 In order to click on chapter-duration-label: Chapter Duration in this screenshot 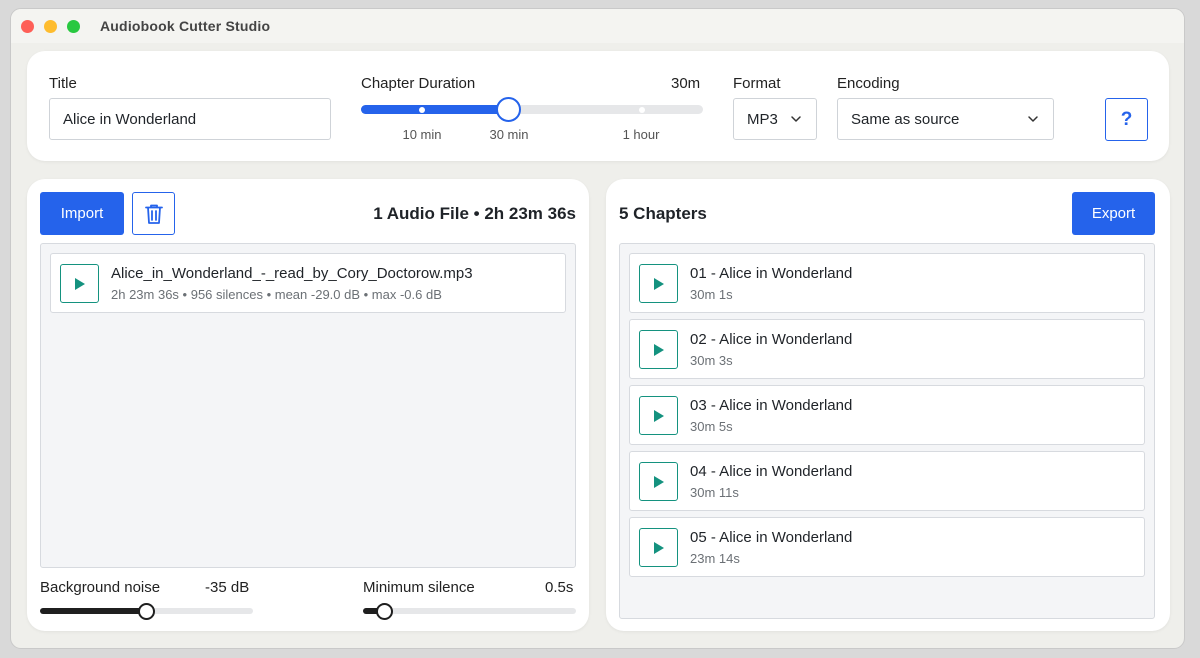, I will do `click(418, 83)`.